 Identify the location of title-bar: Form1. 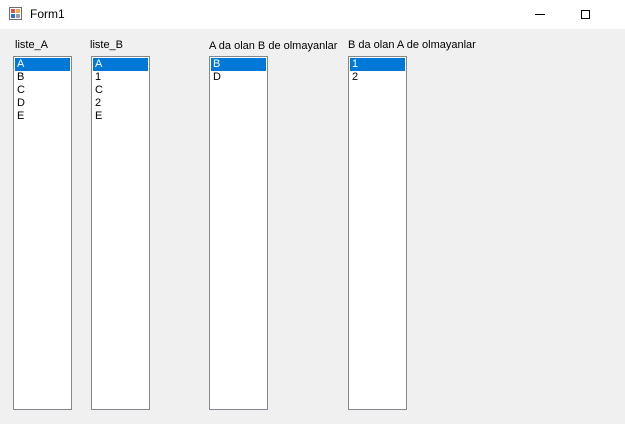
(312, 14).